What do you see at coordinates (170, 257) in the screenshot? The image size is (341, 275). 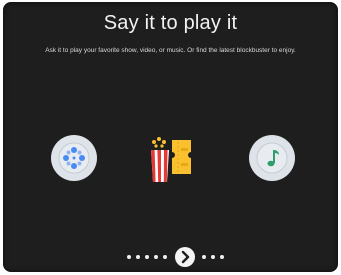 I see `page-indicator` at bounding box center [170, 257].